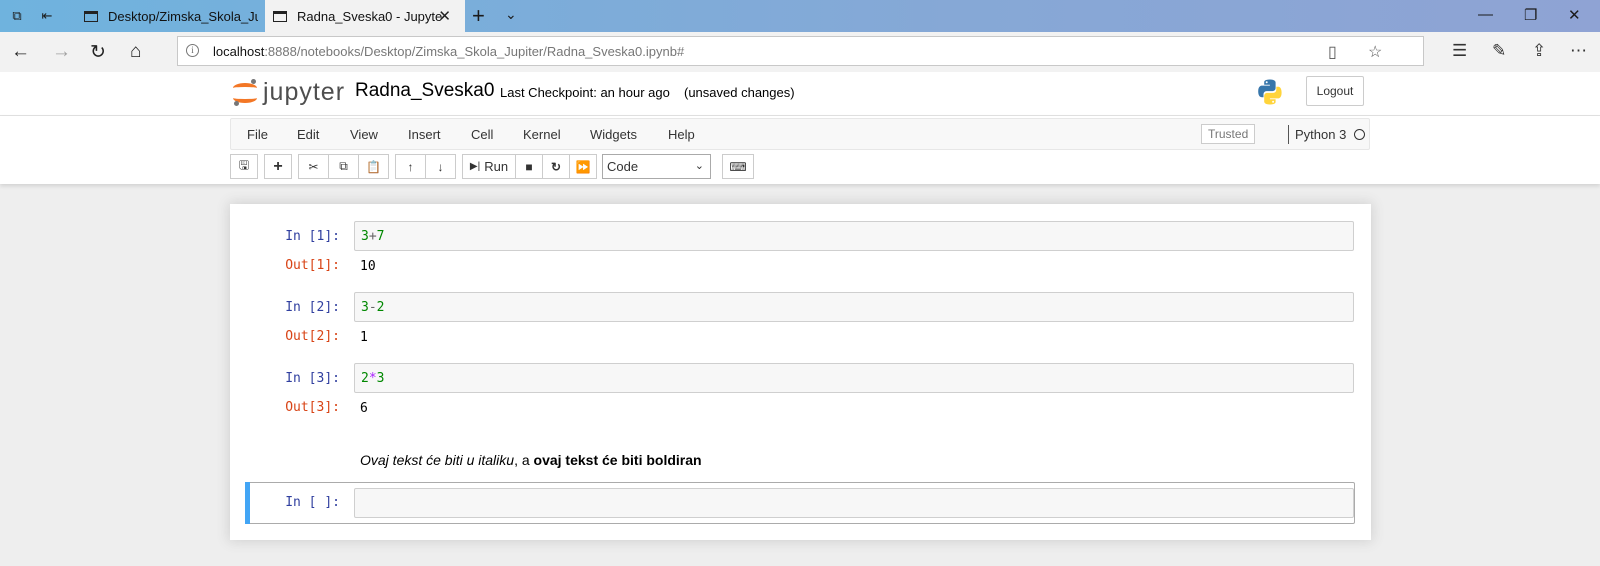  I want to click on cell-output: 6, so click(364, 408).